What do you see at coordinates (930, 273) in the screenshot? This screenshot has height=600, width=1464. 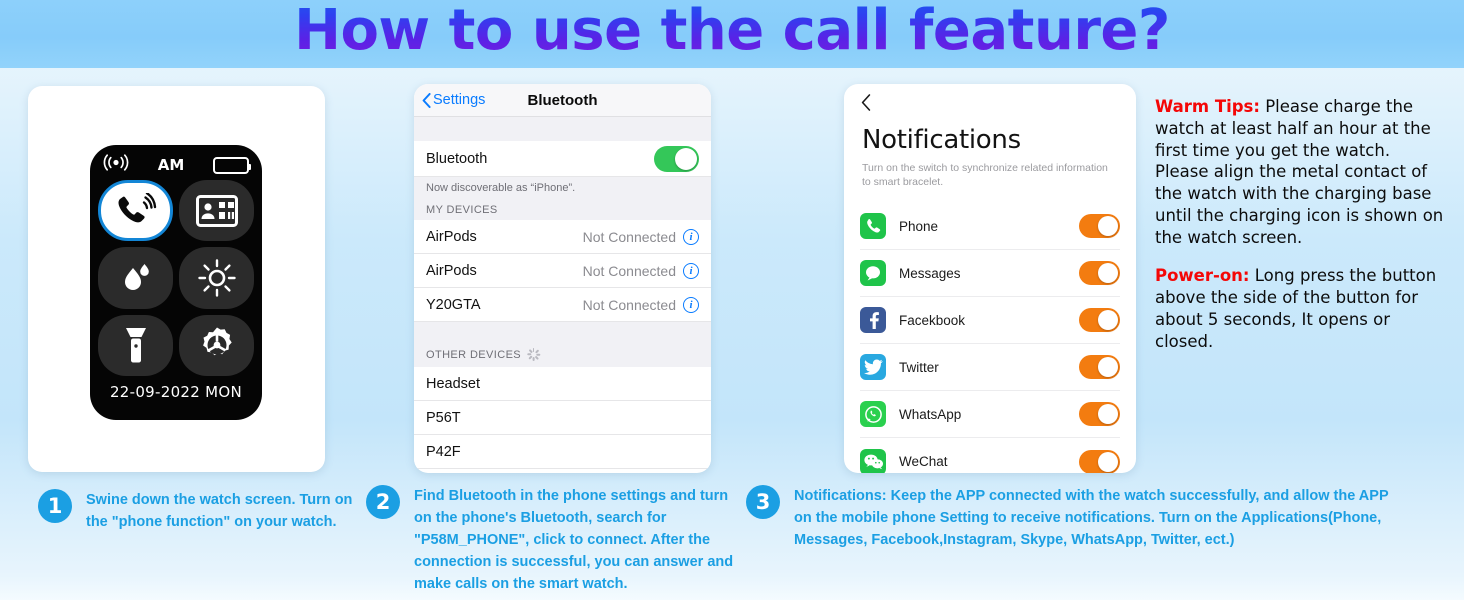 I see `app-label: Messages` at bounding box center [930, 273].